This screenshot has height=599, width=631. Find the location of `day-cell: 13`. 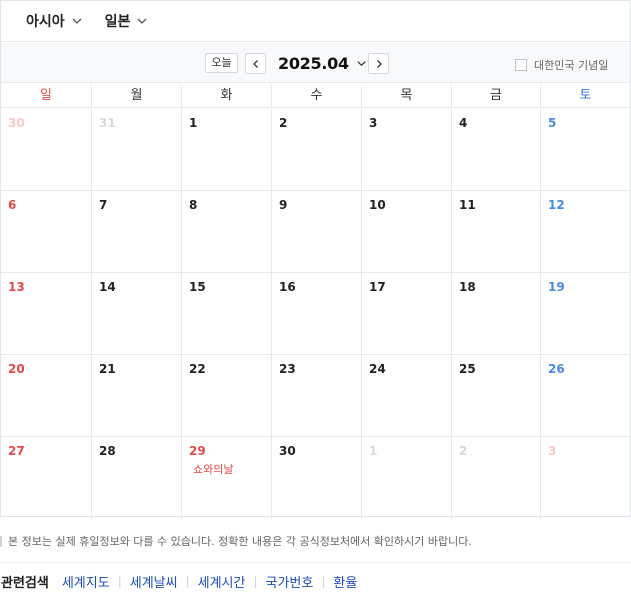

day-cell: 13 is located at coordinates (46, 313).